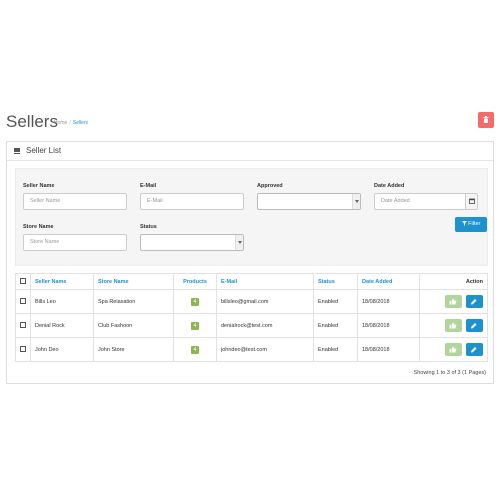  What do you see at coordinates (195, 281) in the screenshot?
I see `column-products: Products` at bounding box center [195, 281].